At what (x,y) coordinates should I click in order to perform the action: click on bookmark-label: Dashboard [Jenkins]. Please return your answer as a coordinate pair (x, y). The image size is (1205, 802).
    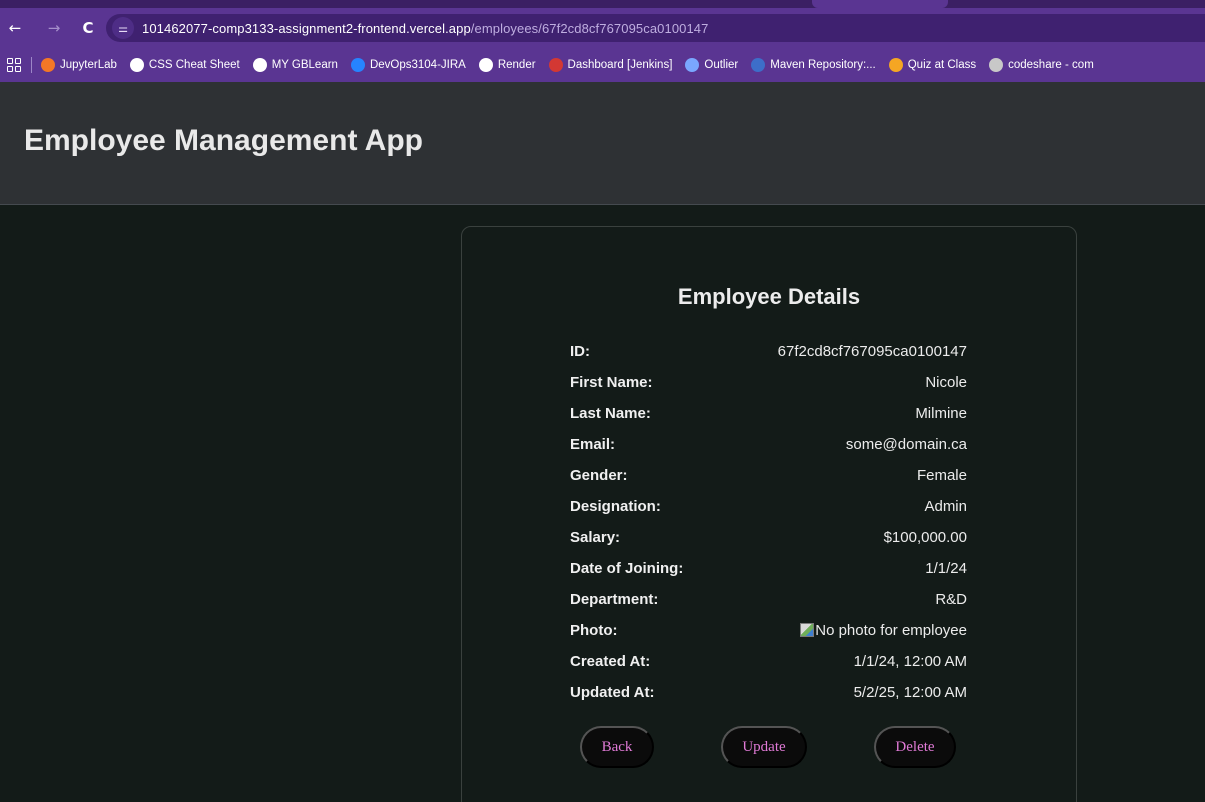
    Looking at the image, I should click on (620, 65).